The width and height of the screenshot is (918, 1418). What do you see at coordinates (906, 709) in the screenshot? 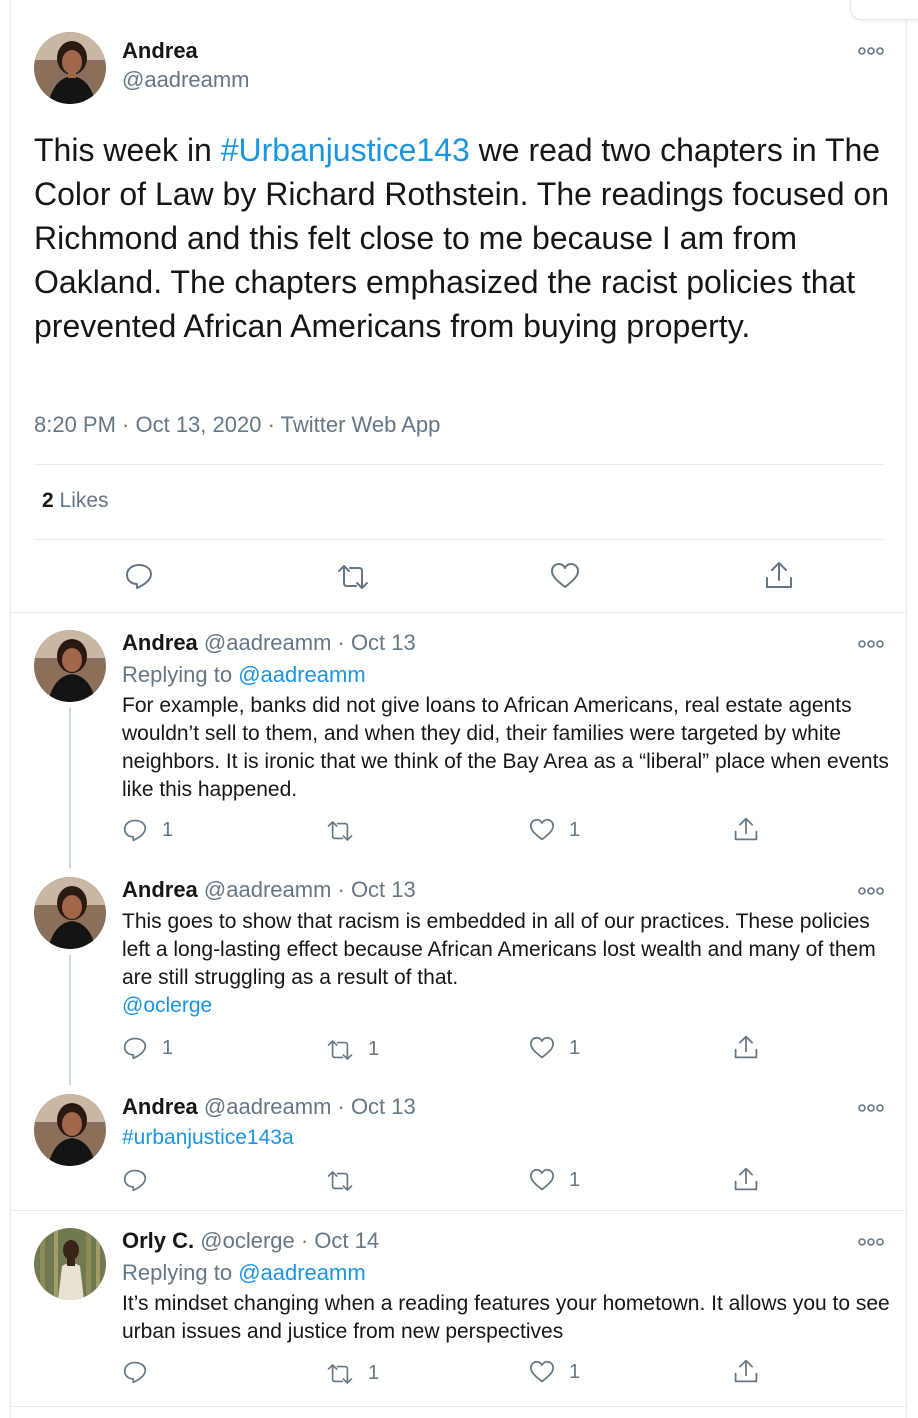
I see `column-border-right` at bounding box center [906, 709].